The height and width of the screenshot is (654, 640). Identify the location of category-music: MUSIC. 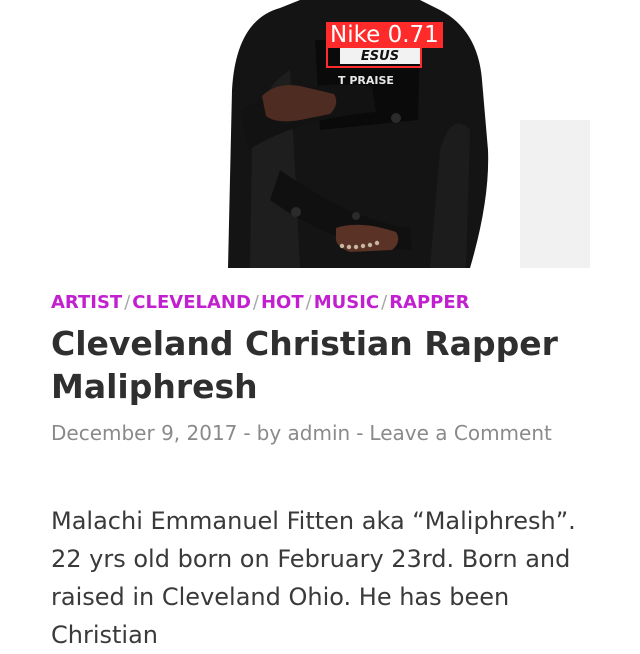
(346, 302).